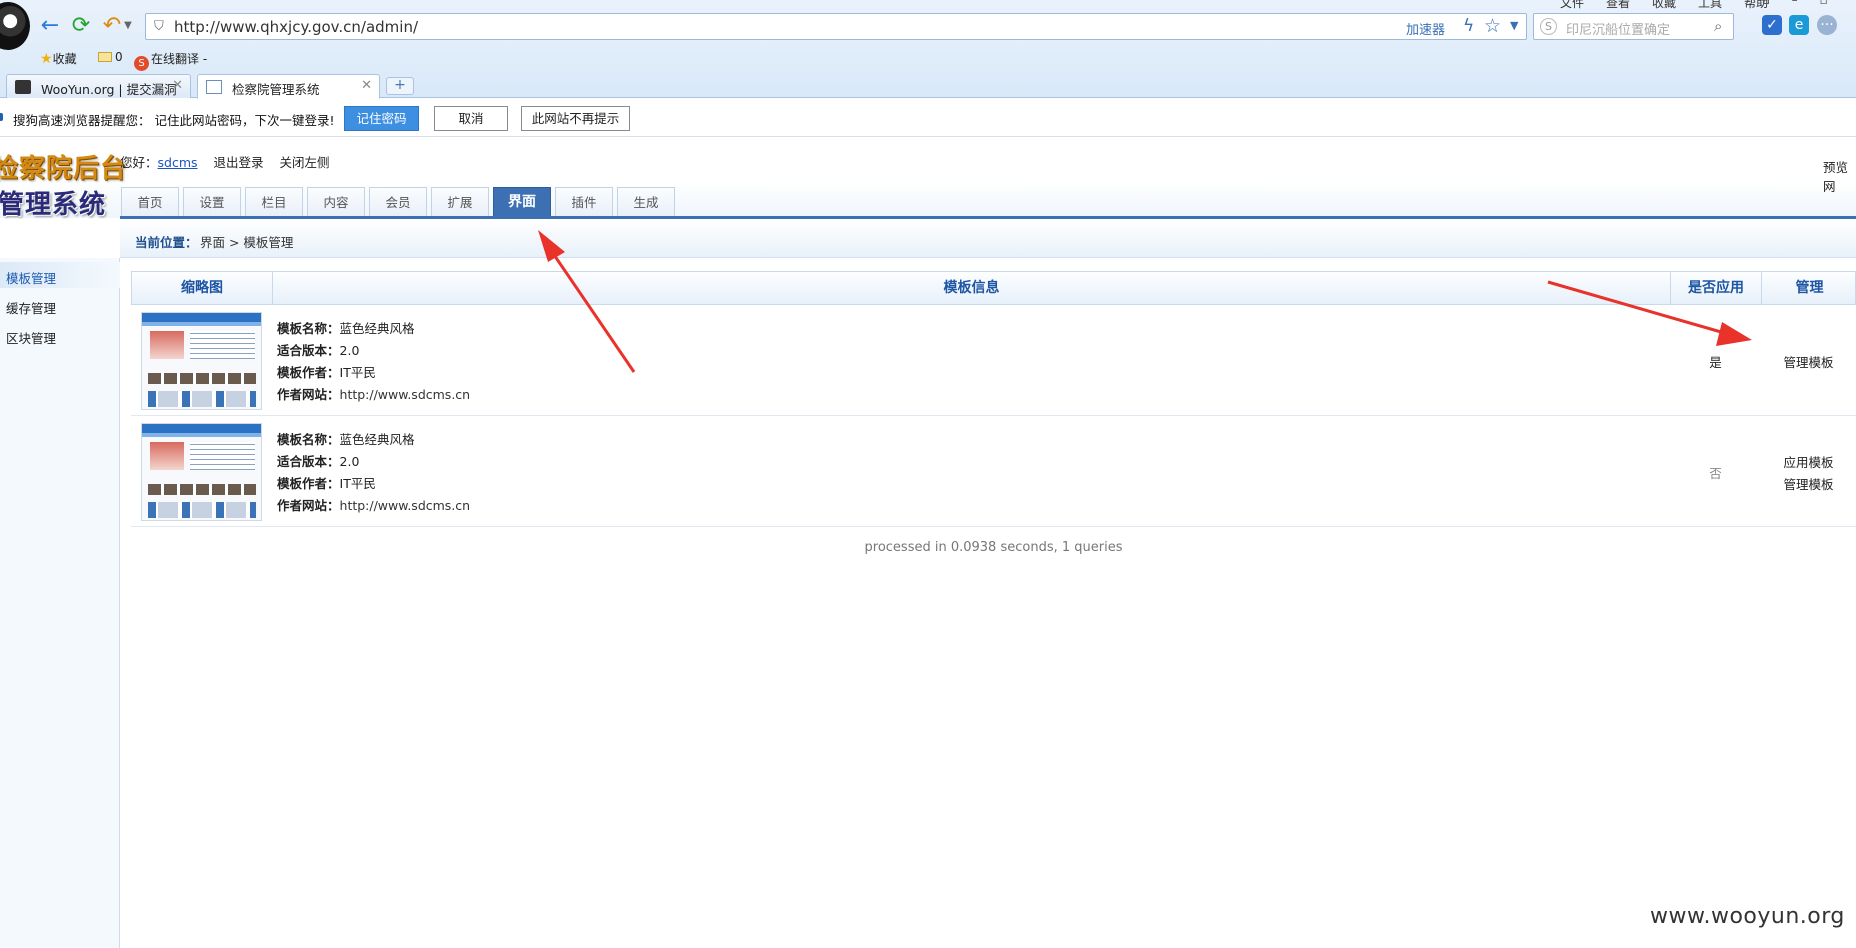 The width and height of the screenshot is (1856, 948). Describe the element at coordinates (166, 242) in the screenshot. I see `breadcrumb-label: 当前位置：` at that location.